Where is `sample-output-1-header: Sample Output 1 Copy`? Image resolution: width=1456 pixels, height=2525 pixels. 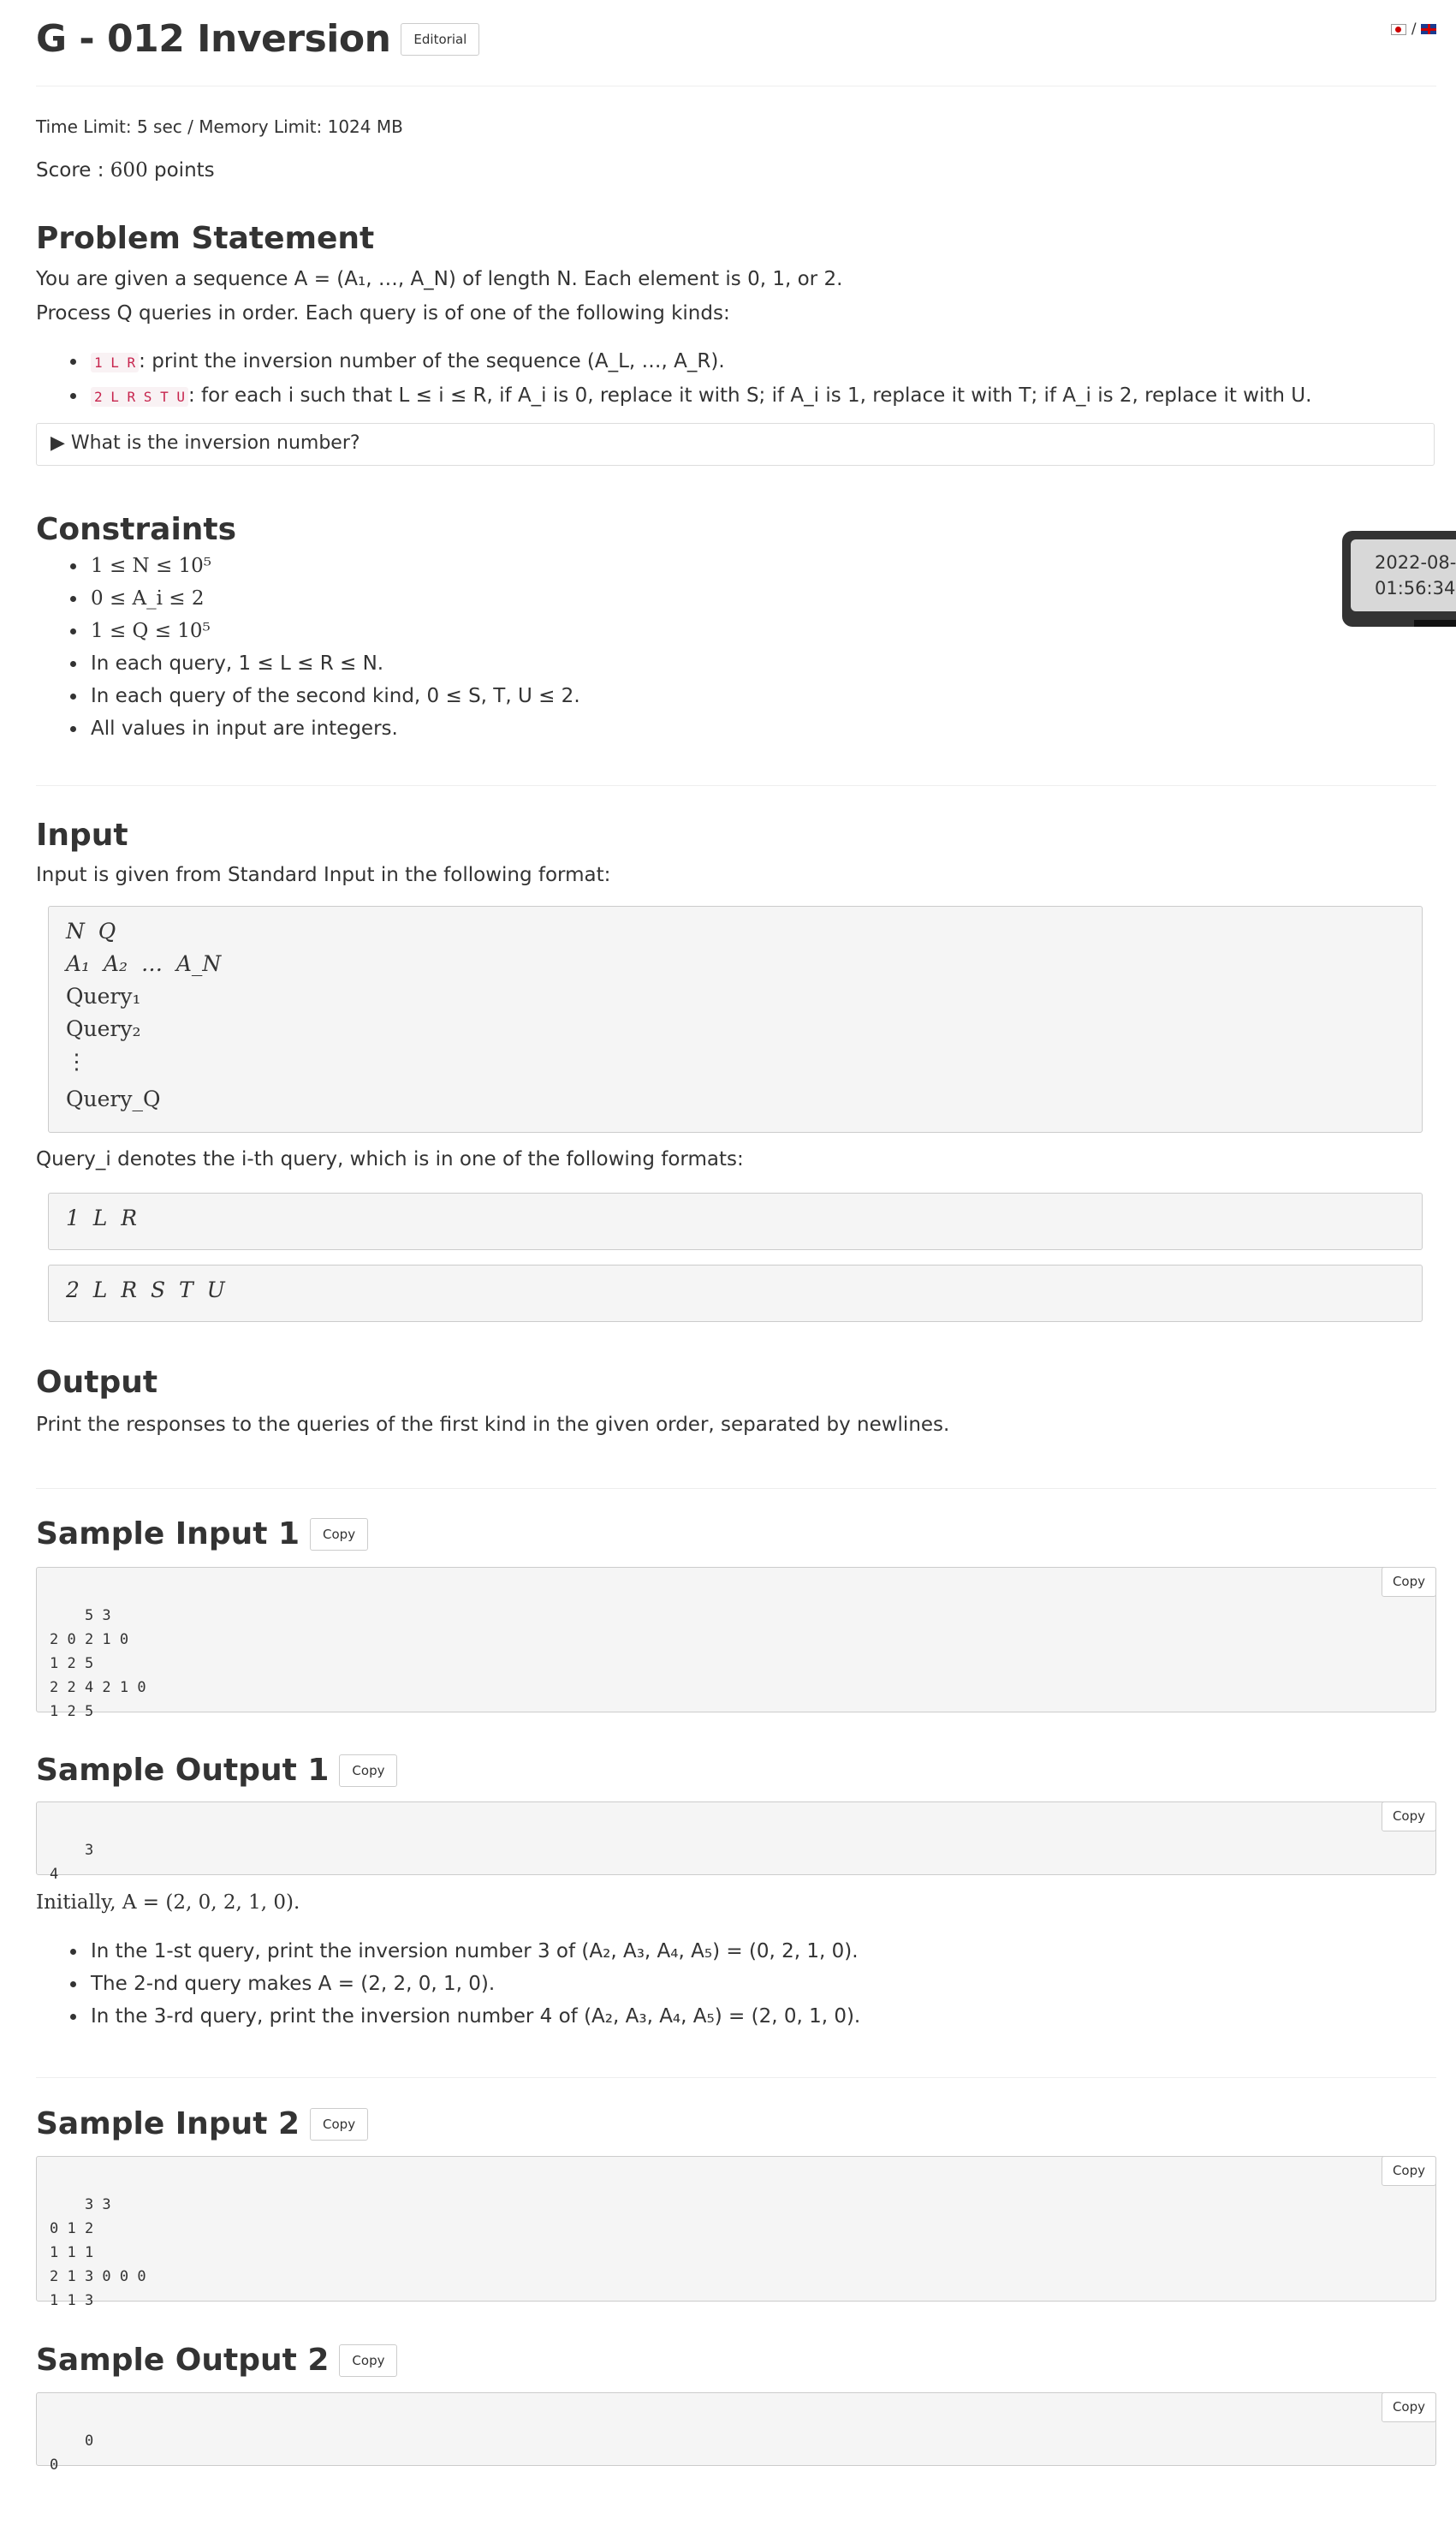 sample-output-1-header: Sample Output 1 Copy is located at coordinates (217, 1770).